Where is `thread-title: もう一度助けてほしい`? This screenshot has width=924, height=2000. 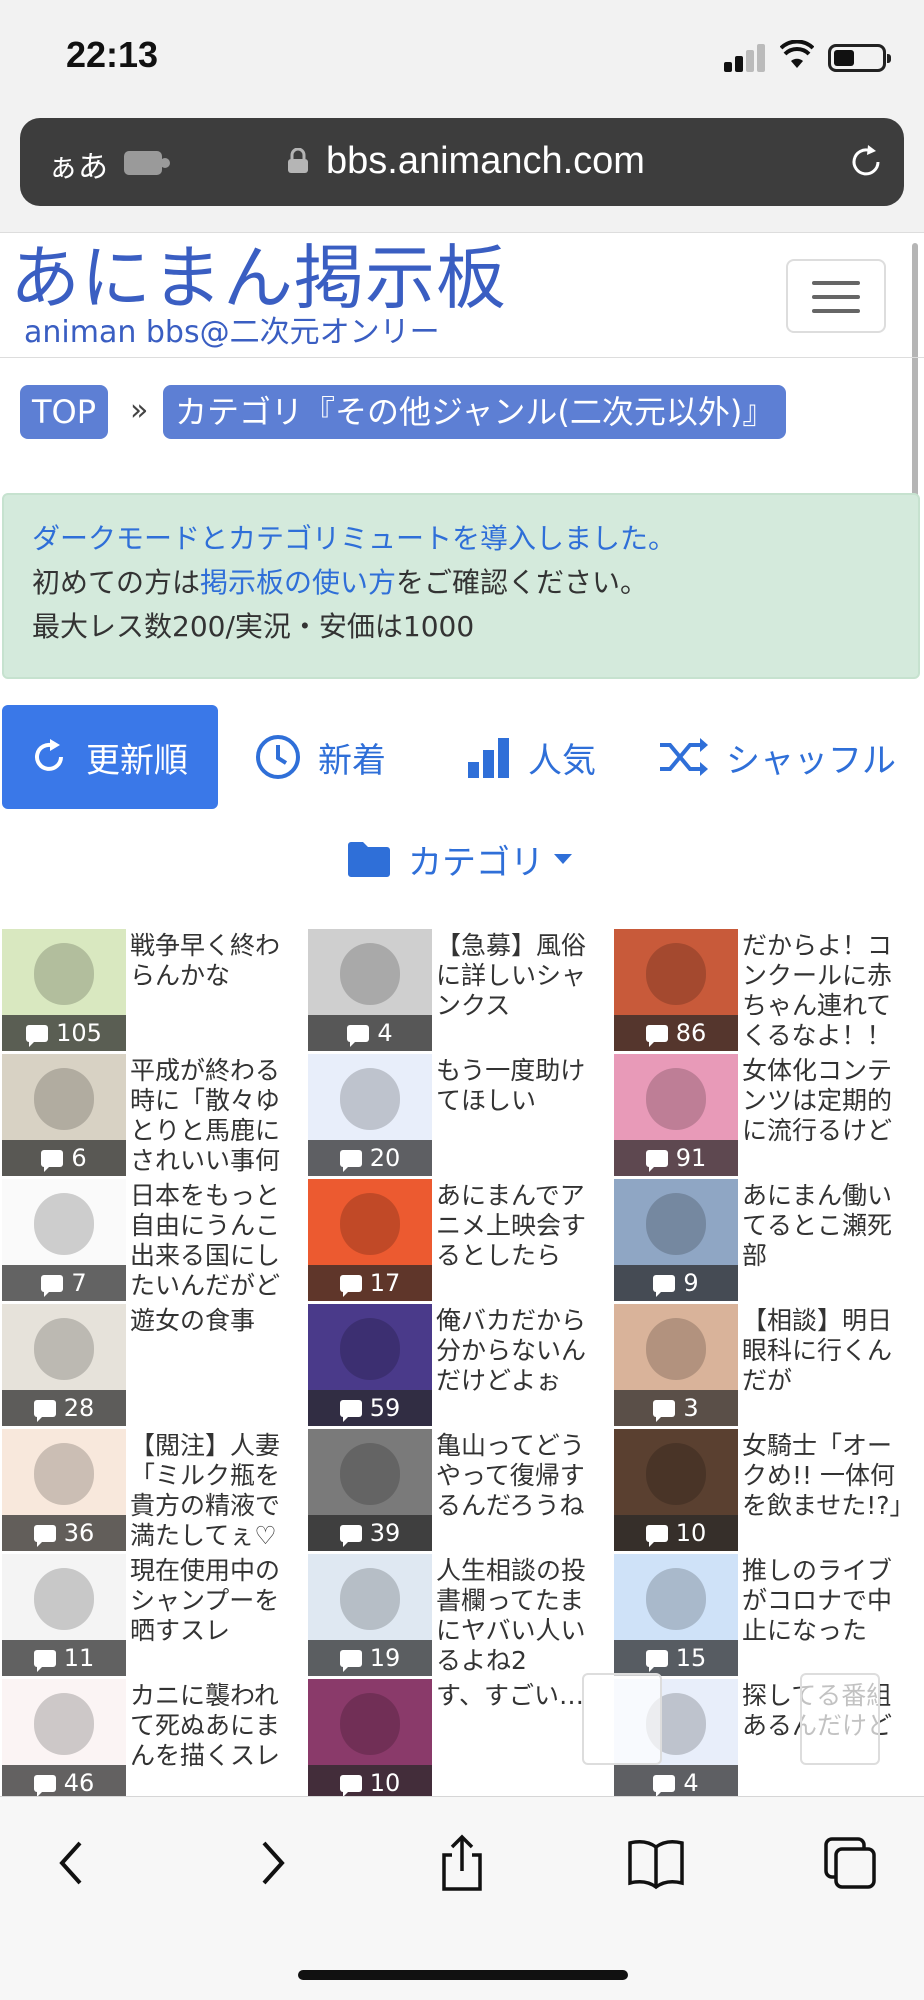
thread-title: もう一度助けてほしい is located at coordinates (522, 1115).